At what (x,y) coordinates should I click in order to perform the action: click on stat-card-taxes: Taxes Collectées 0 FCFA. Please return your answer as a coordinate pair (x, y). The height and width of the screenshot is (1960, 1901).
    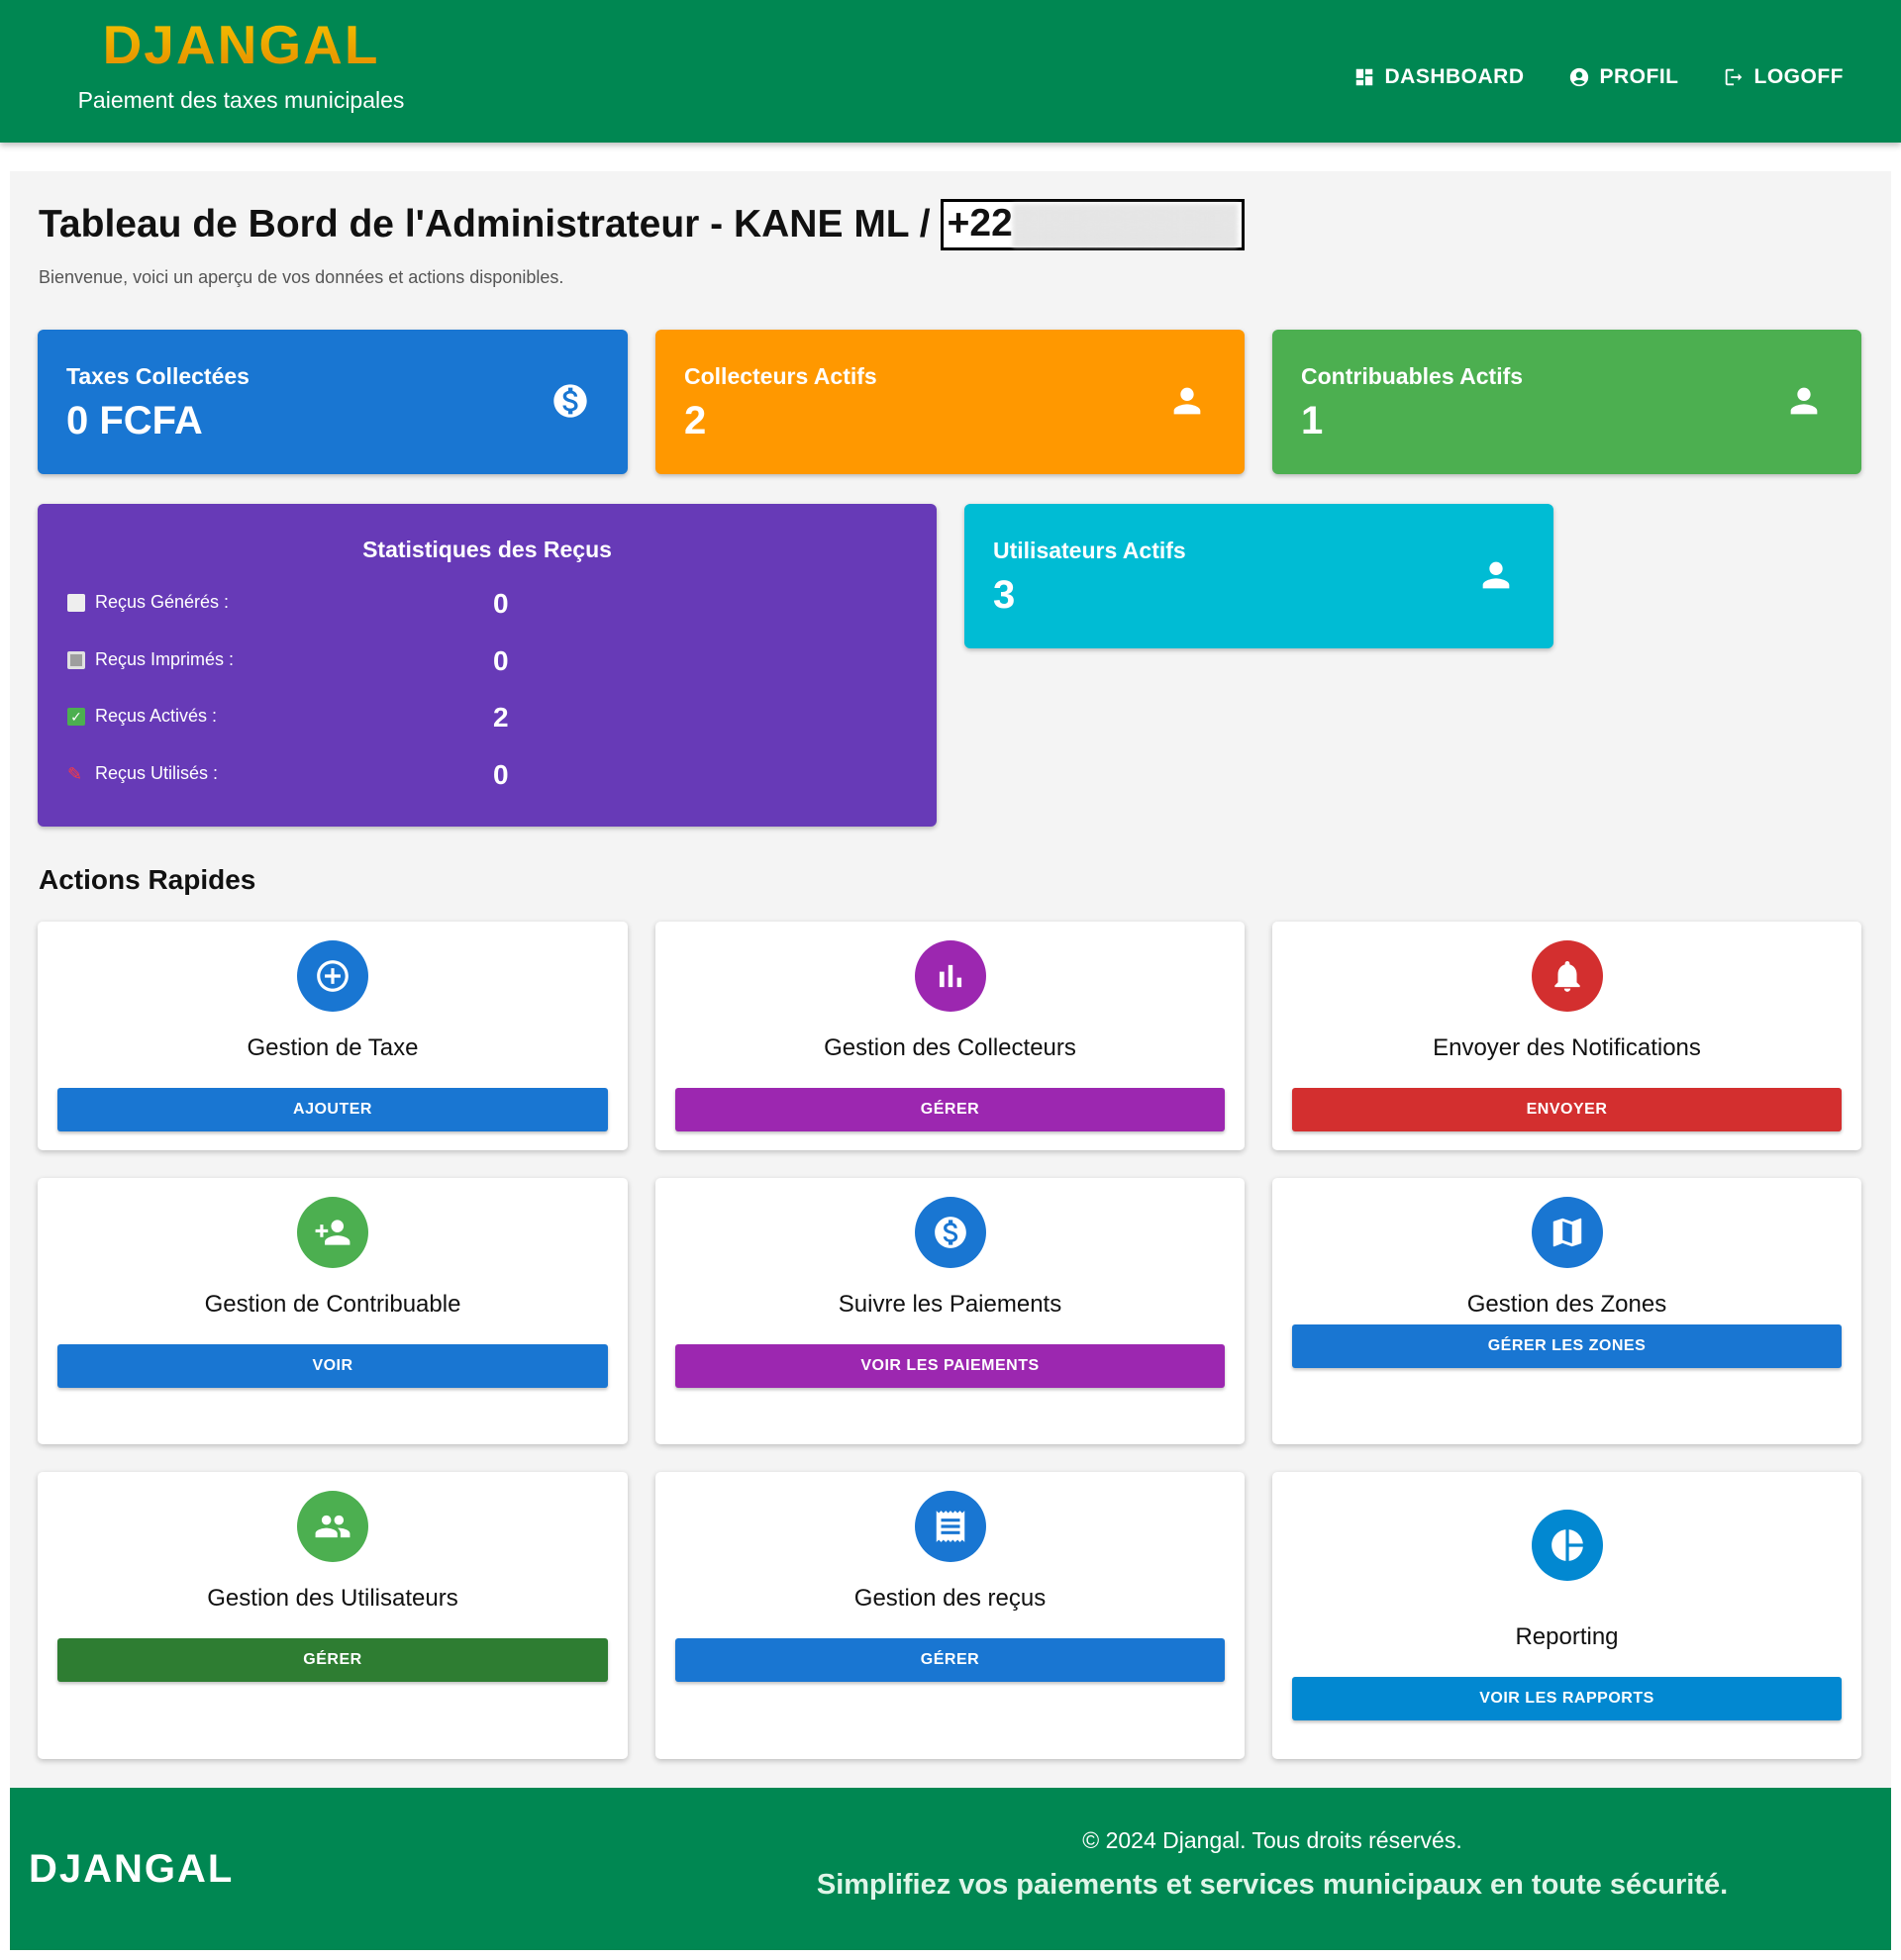
    Looking at the image, I should click on (333, 402).